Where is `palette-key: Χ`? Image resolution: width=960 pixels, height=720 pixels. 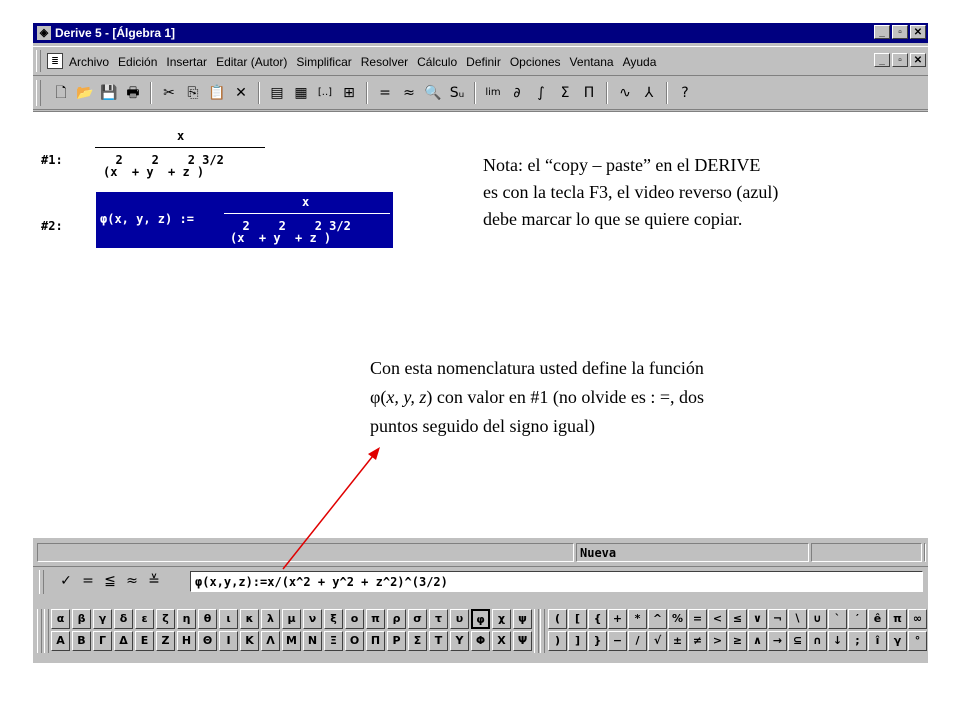
palette-key: Χ is located at coordinates (501, 641).